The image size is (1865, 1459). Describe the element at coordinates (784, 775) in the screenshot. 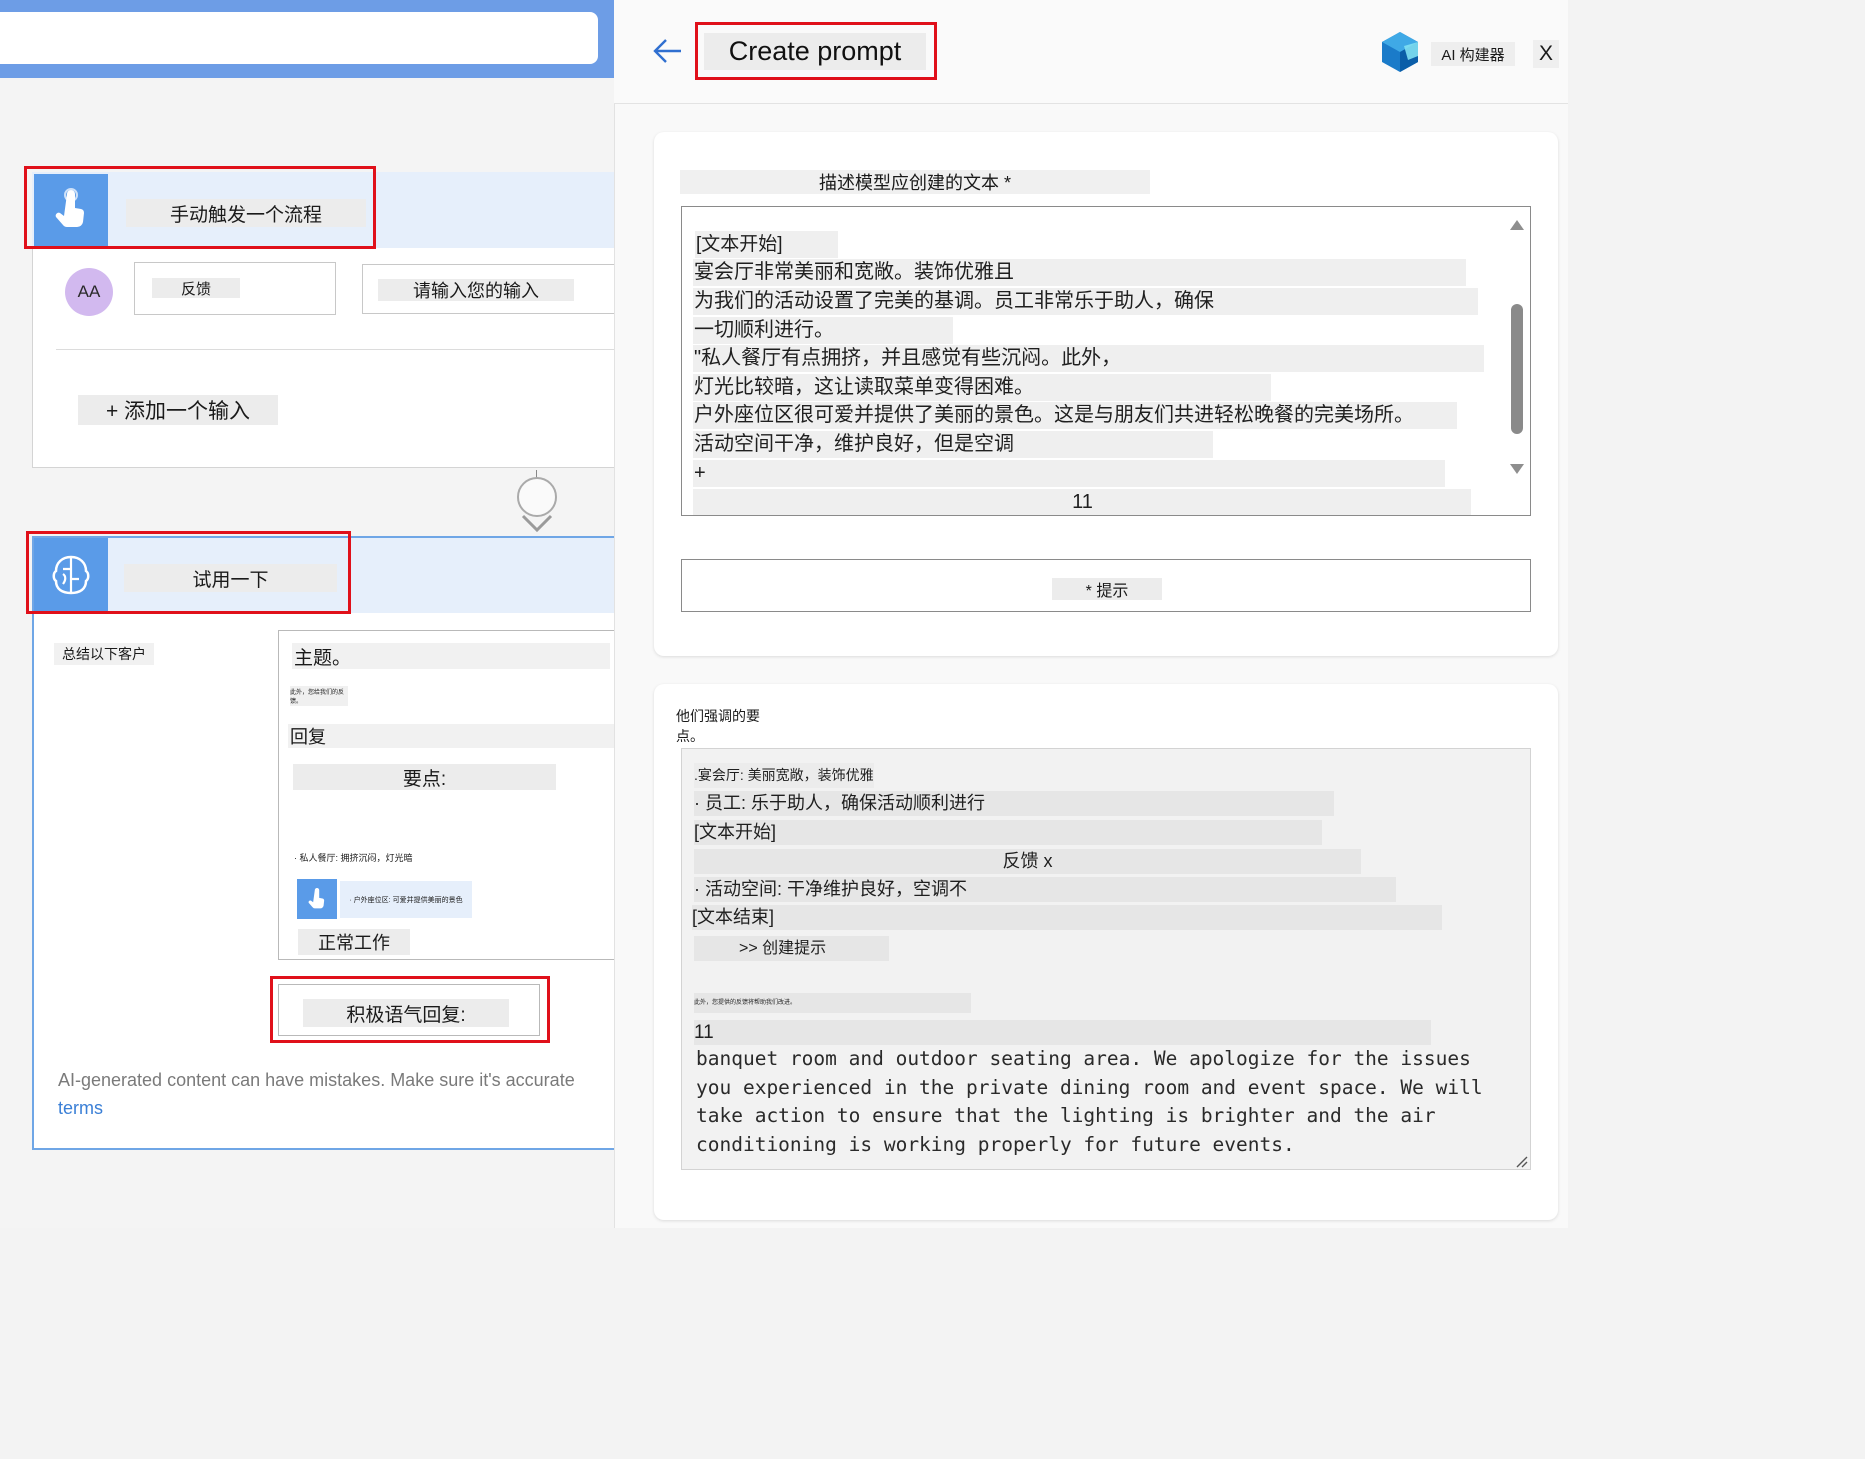

I see `output-line: .宴会厅: 美丽宽敞，装饰优雅` at that location.